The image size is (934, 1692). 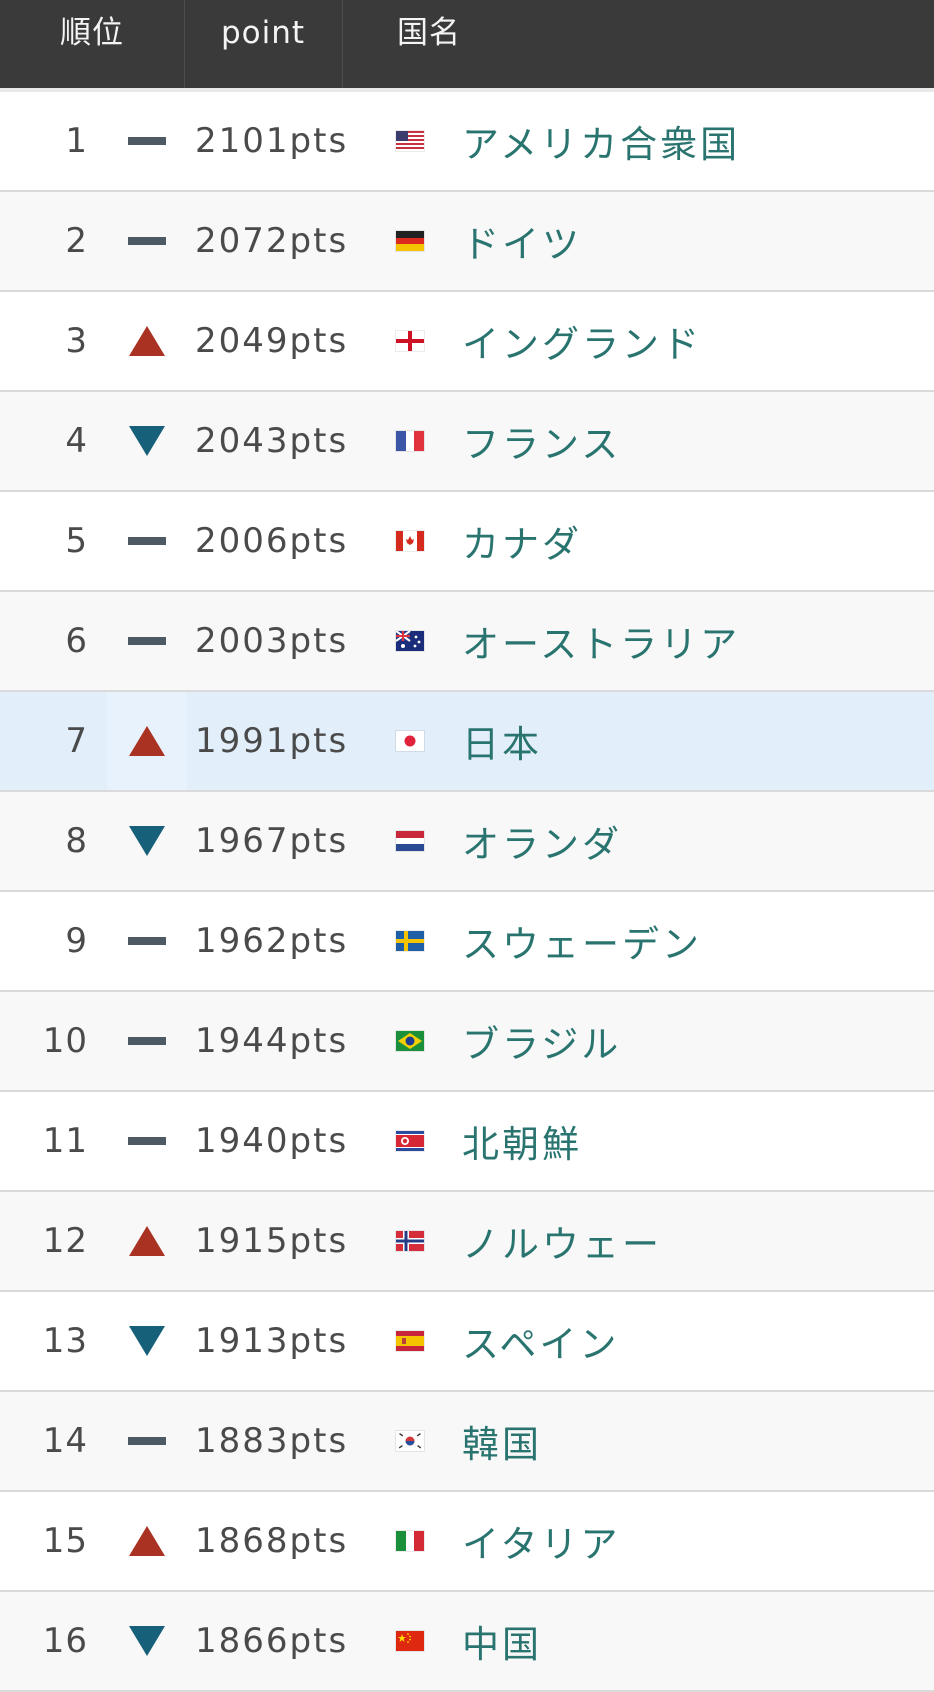 I want to click on points-cell: 1913pts, so click(x=272, y=1341).